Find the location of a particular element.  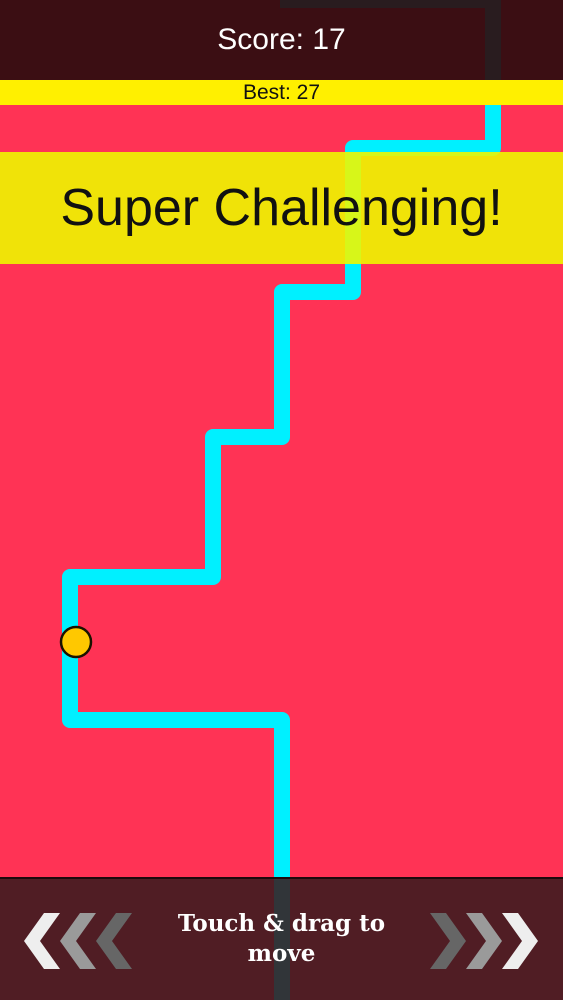

banner-text: Super Challenging! is located at coordinates (281, 208).